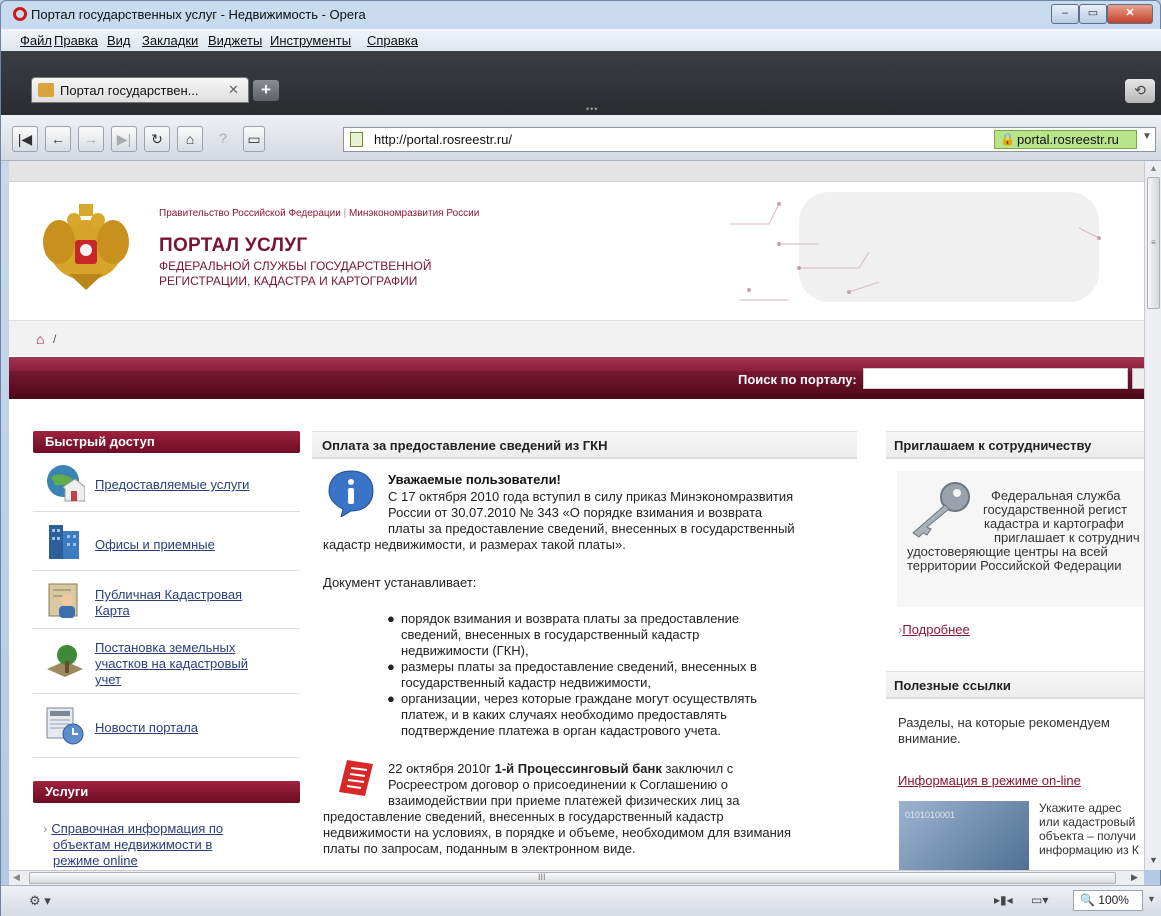 The height and width of the screenshot is (916, 1161). What do you see at coordinates (995, 378) in the screenshot?
I see `search-input` at bounding box center [995, 378].